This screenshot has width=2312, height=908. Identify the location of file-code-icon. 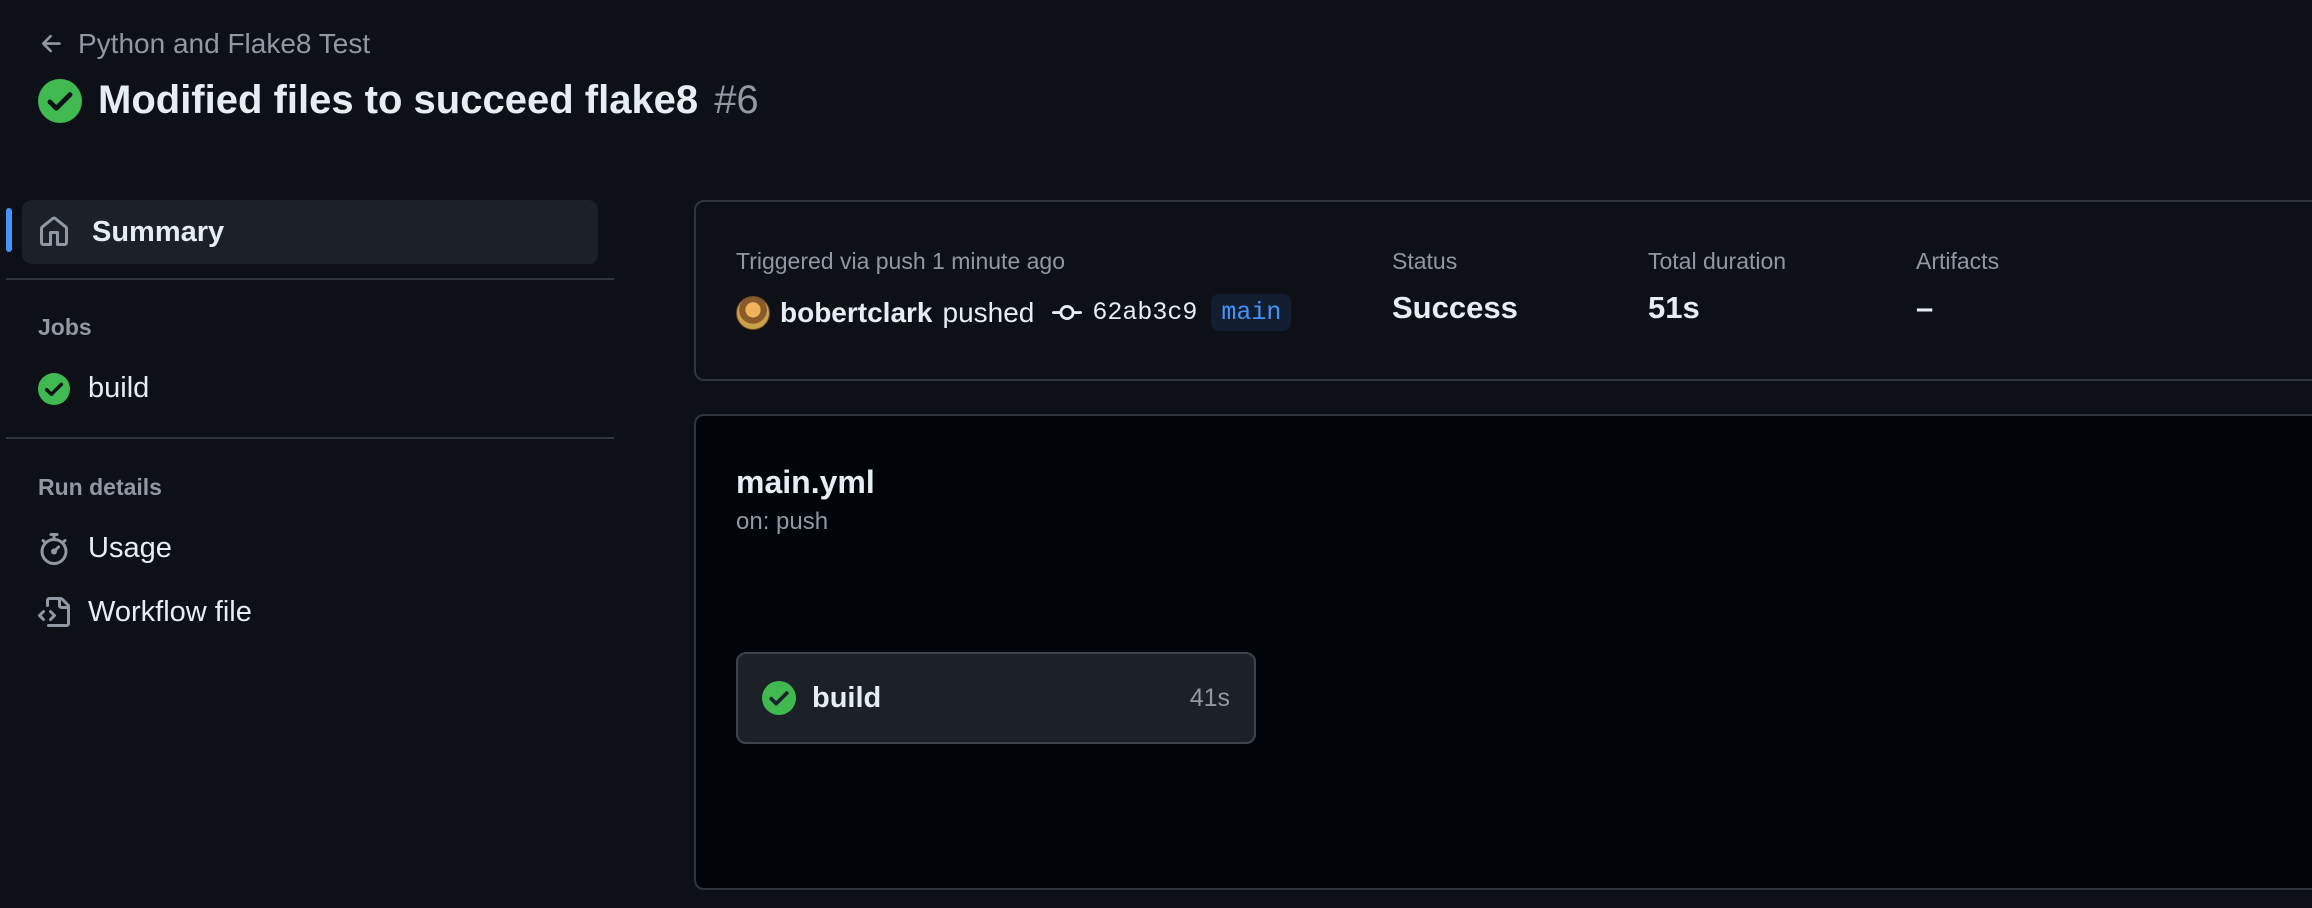
(54, 611).